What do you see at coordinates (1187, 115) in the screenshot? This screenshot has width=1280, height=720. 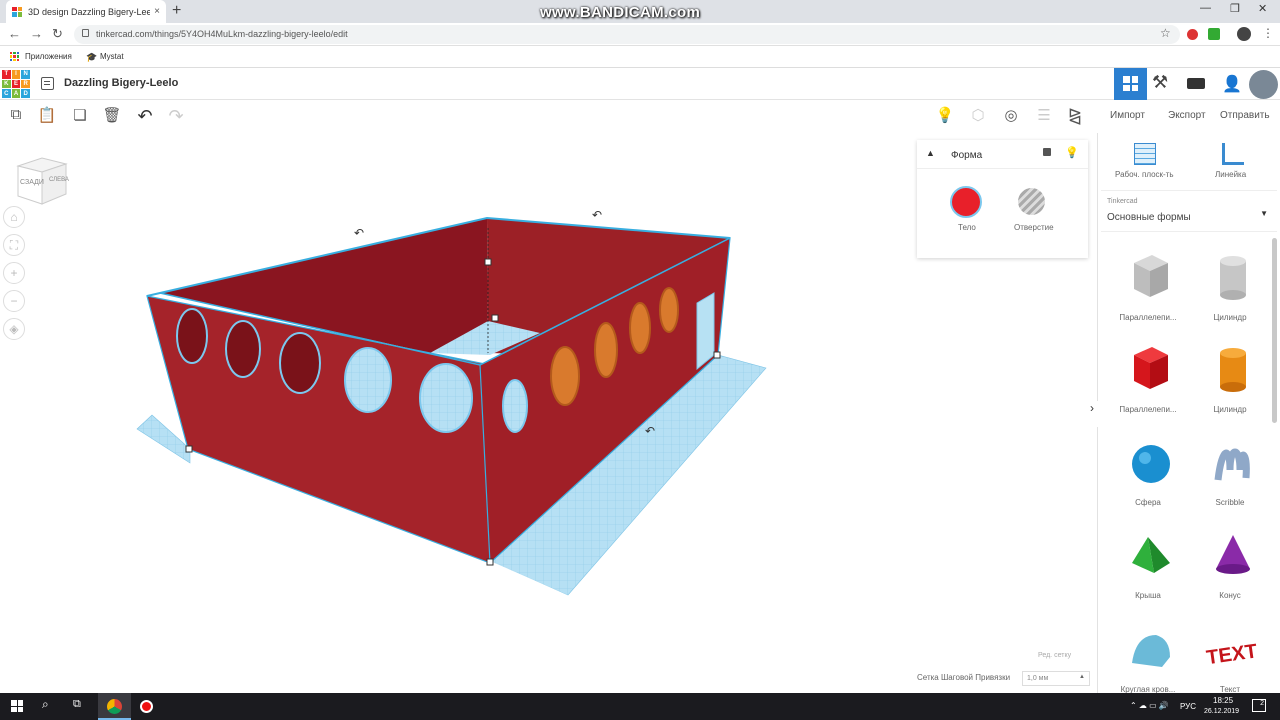 I see `export-button: Экспорт` at bounding box center [1187, 115].